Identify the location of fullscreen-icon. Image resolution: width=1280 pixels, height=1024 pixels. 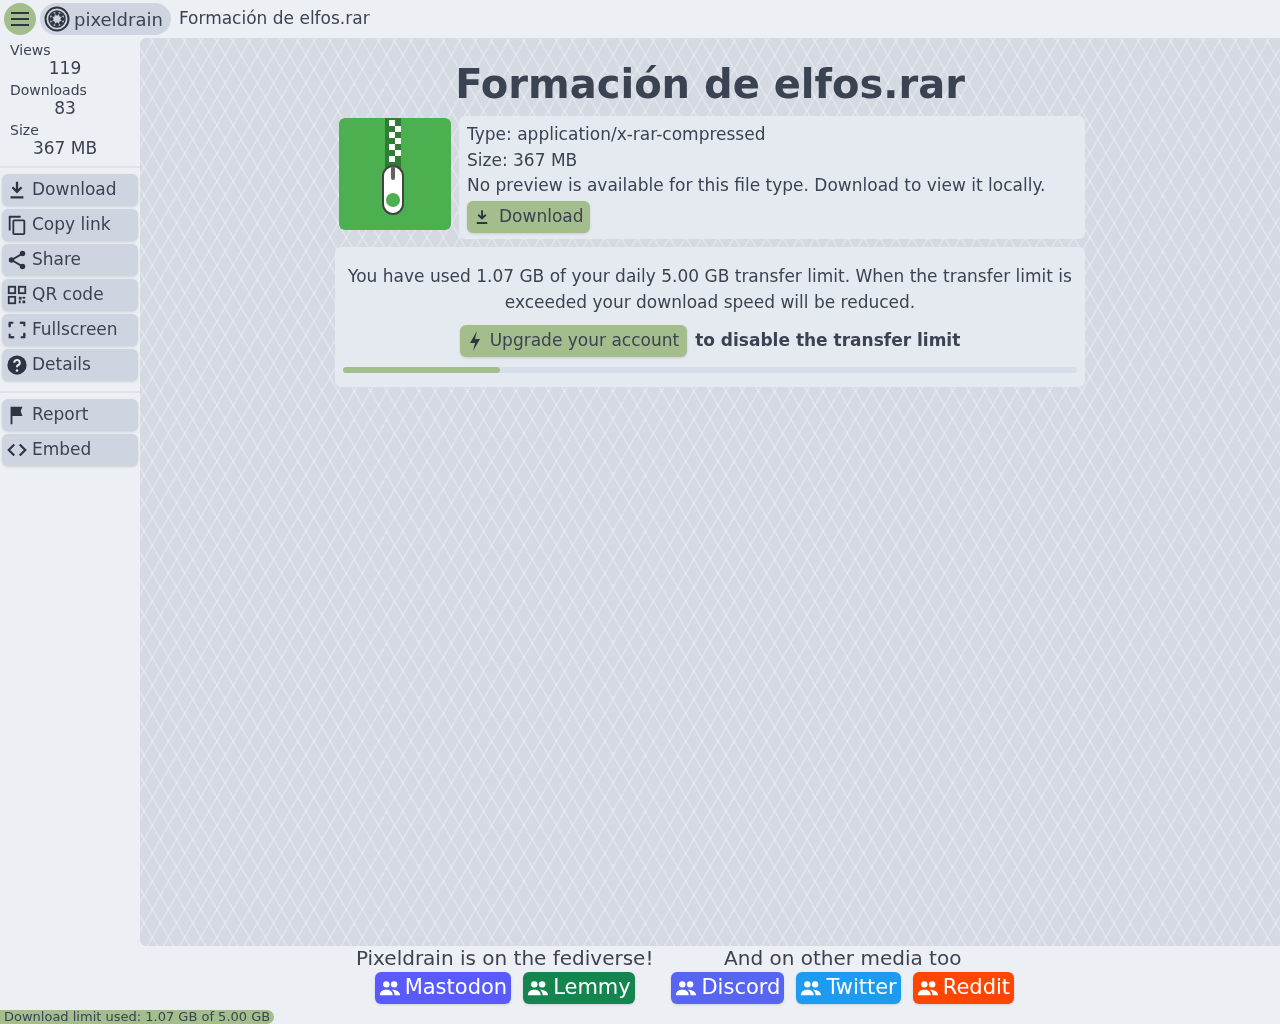
(17, 330).